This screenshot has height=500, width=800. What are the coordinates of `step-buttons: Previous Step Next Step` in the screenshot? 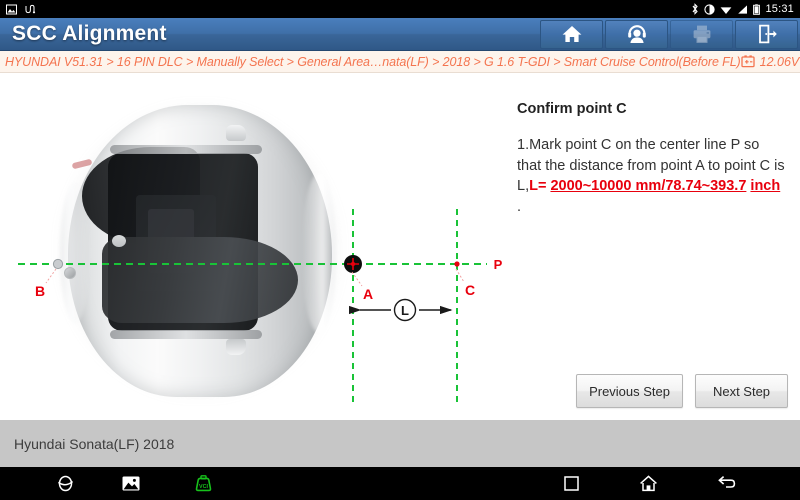 It's located at (682, 391).